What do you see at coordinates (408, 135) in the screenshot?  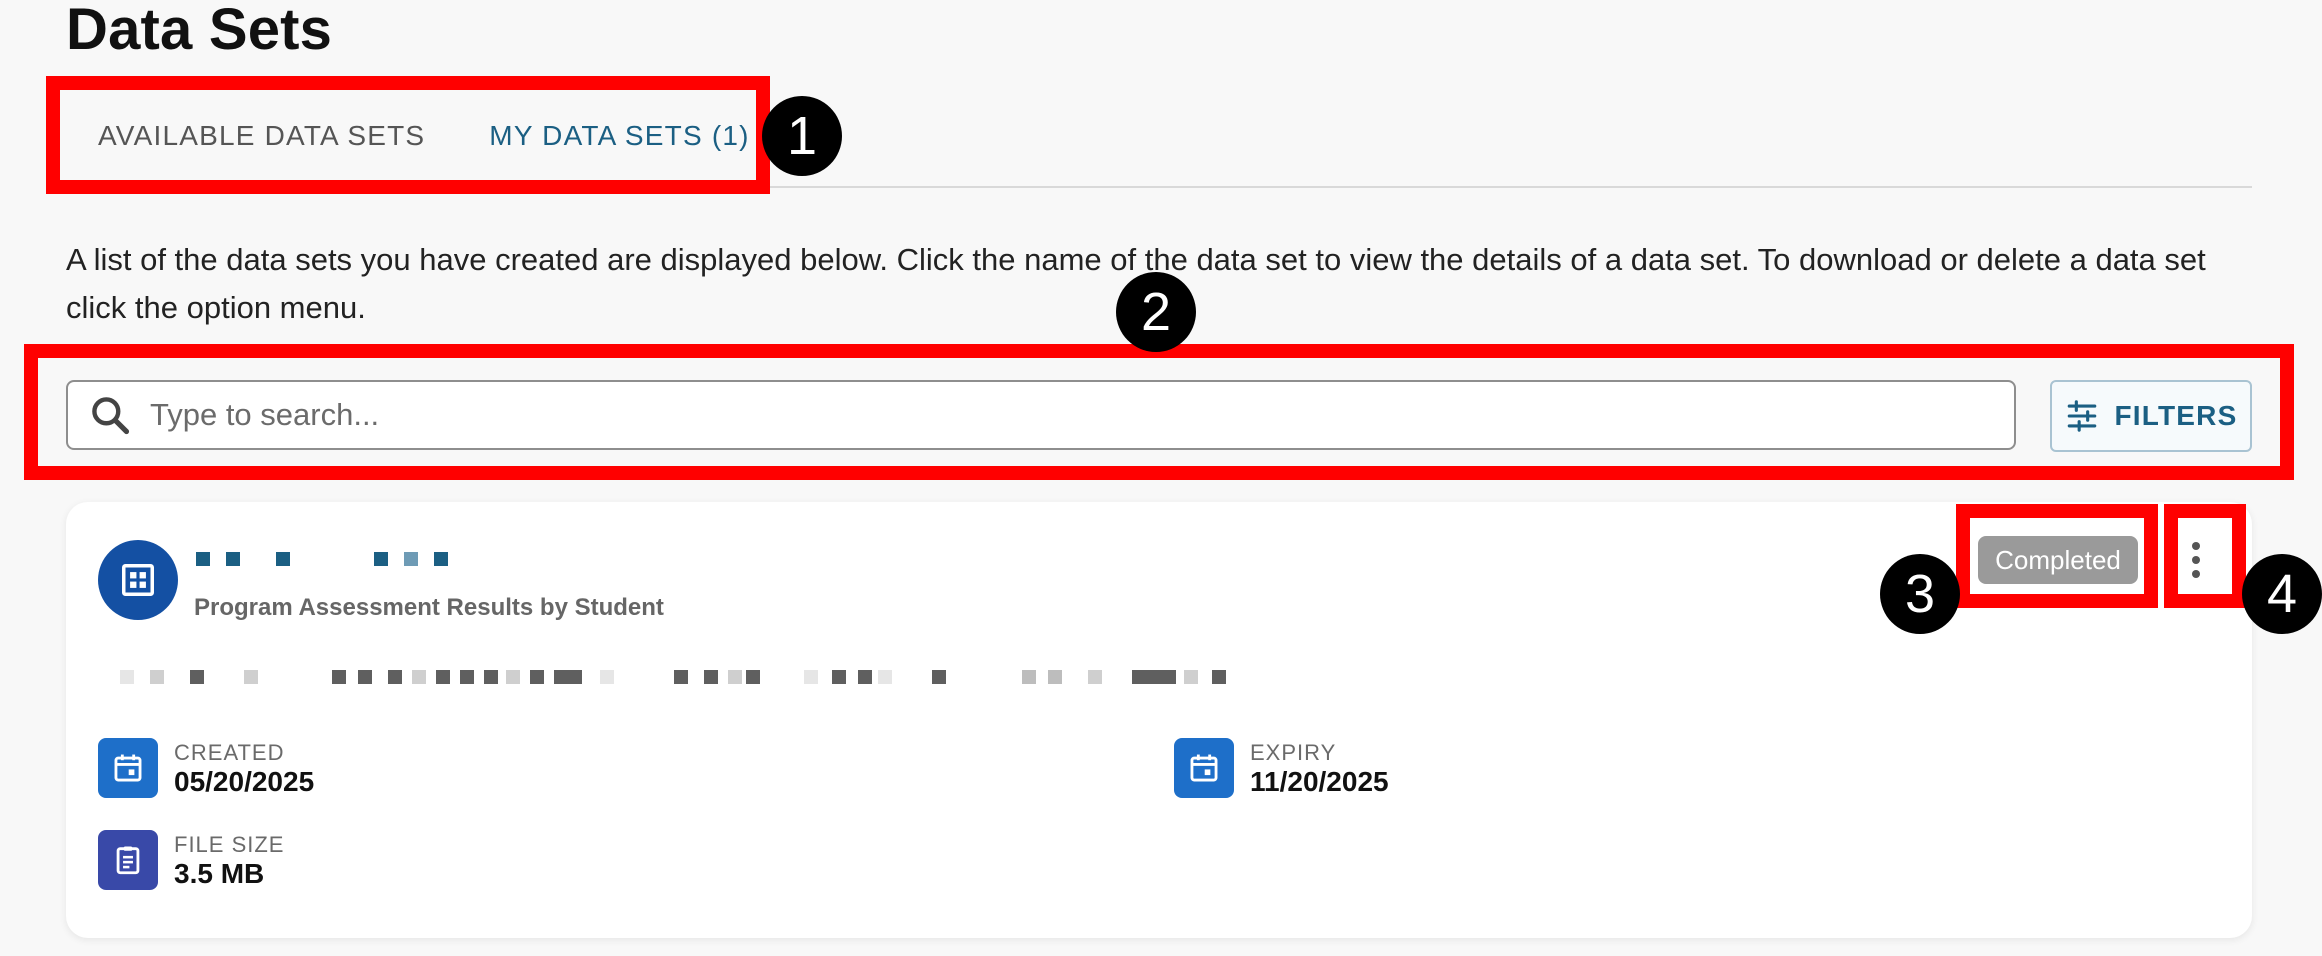 I see `annotation-box-tabs` at bounding box center [408, 135].